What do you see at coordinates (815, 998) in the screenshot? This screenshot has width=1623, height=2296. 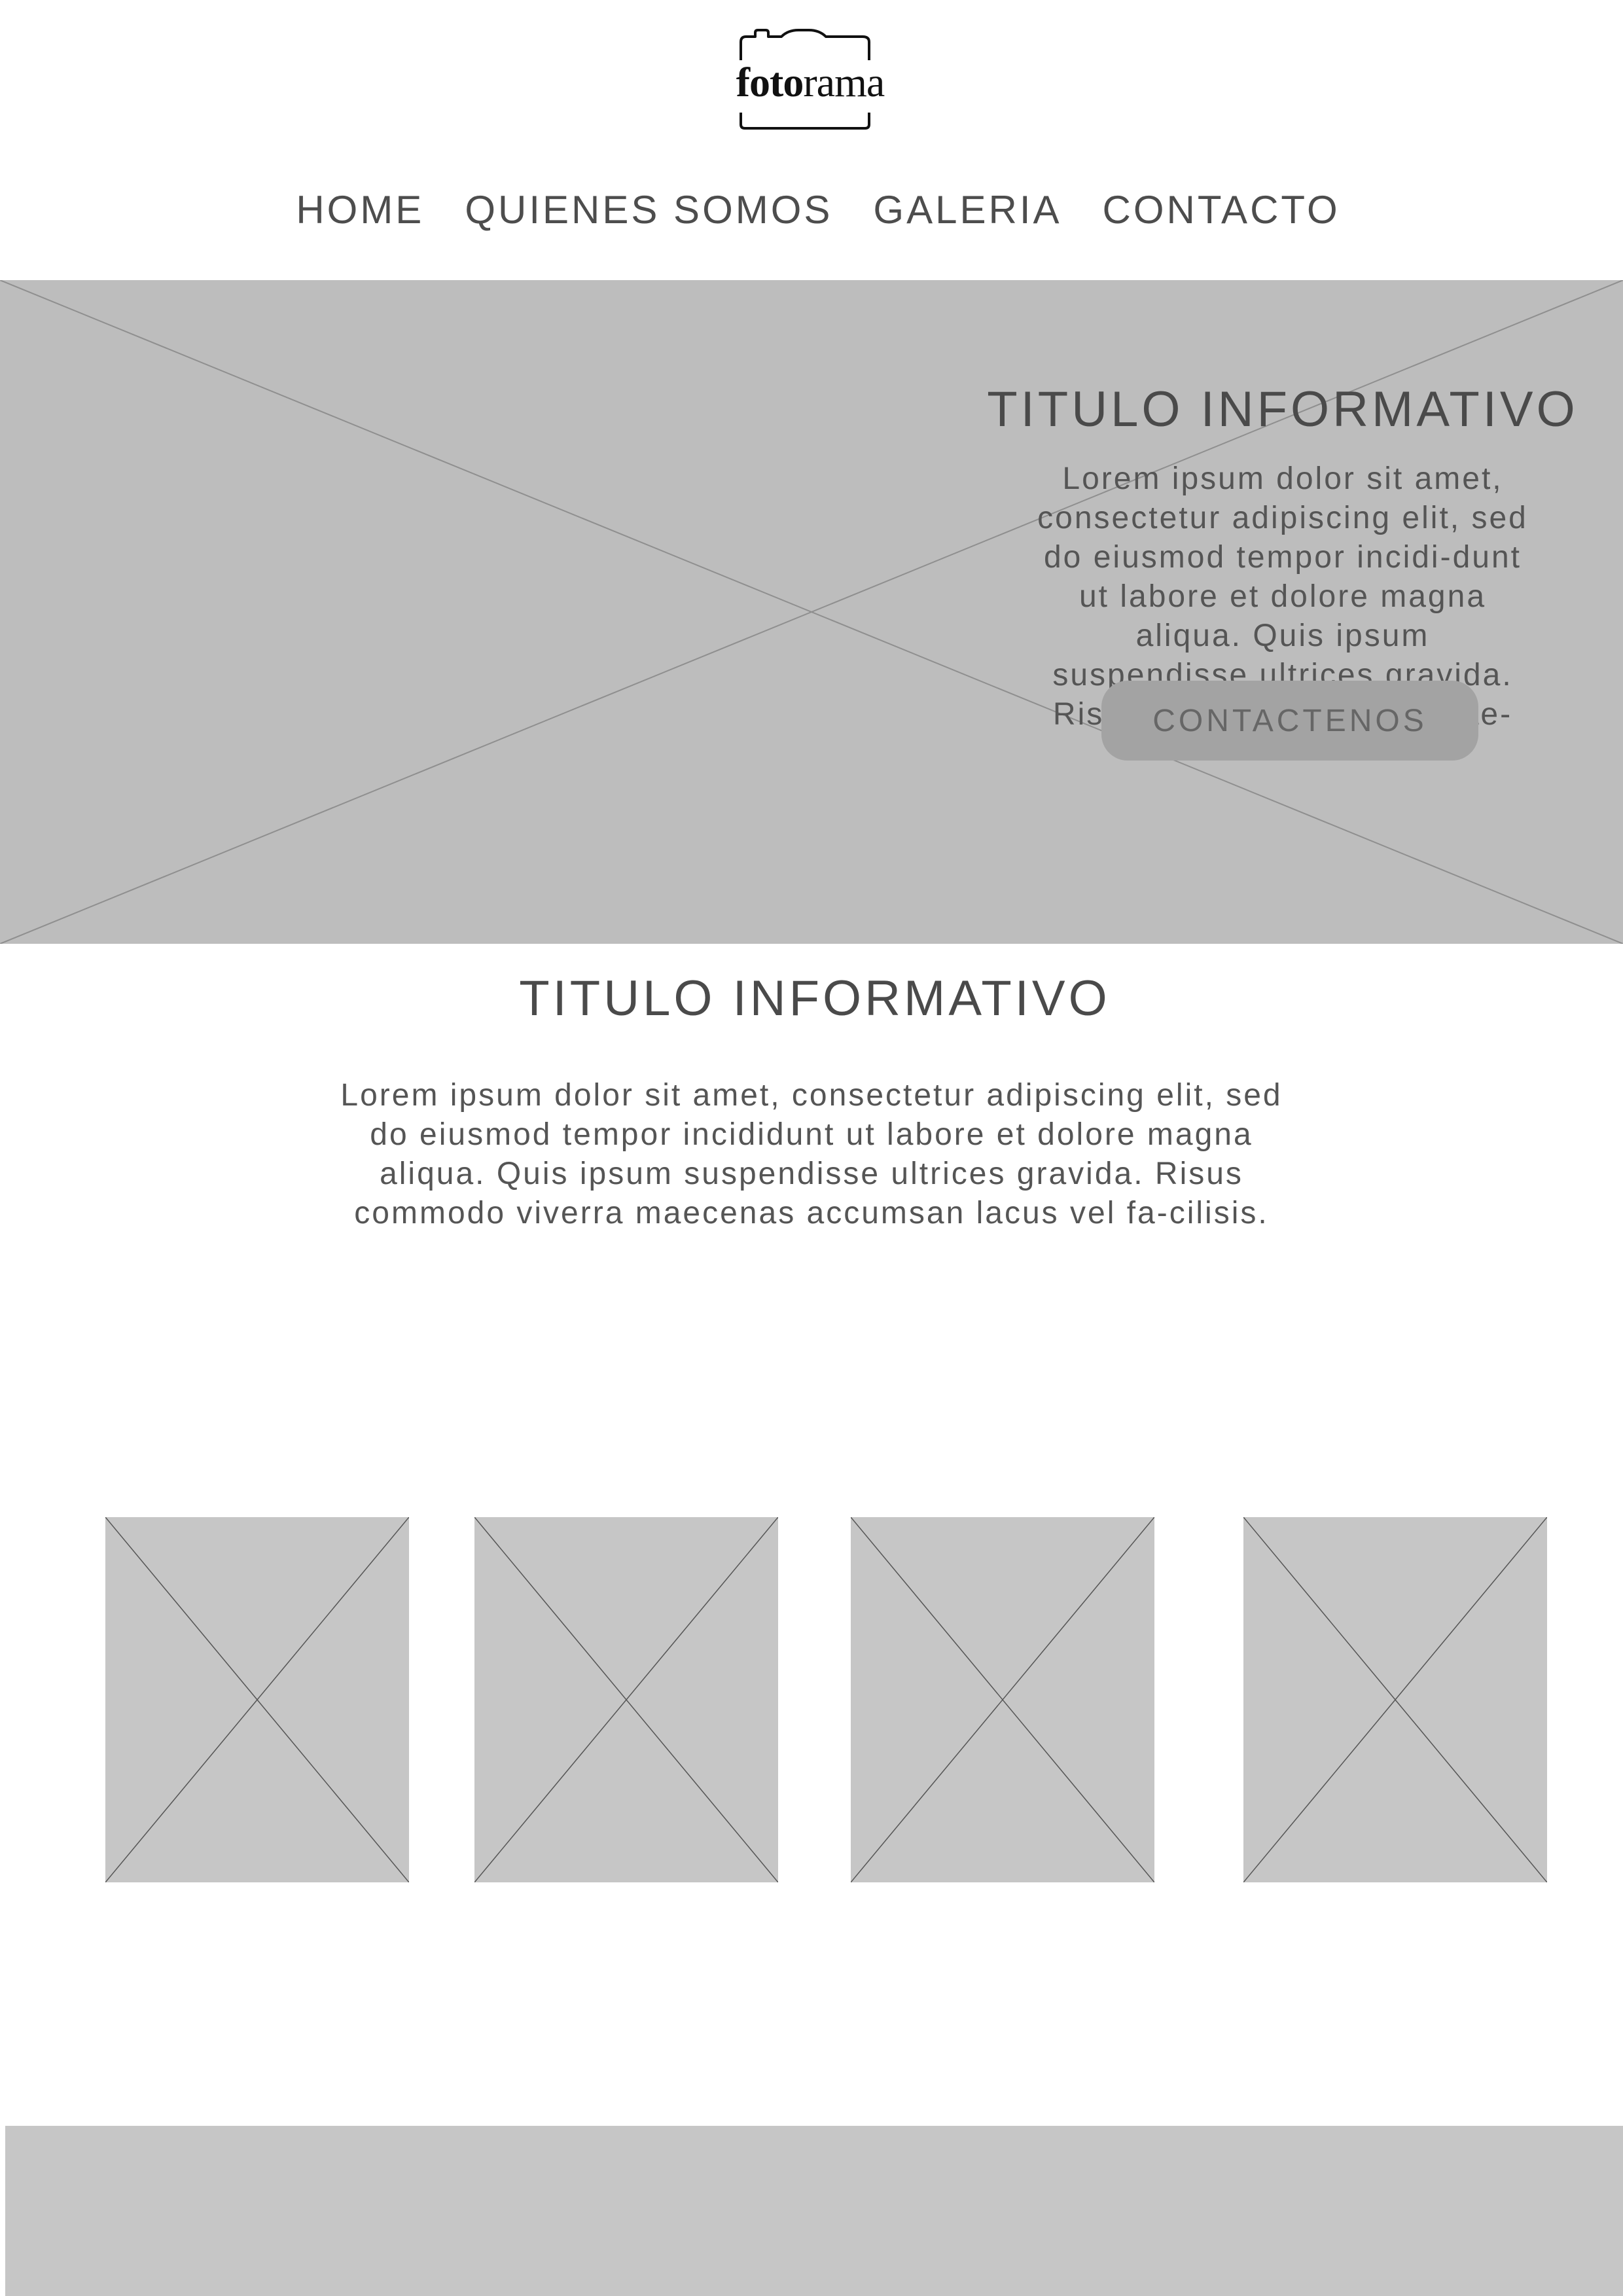 I see `section-title: TITULO INFORMATIVO` at bounding box center [815, 998].